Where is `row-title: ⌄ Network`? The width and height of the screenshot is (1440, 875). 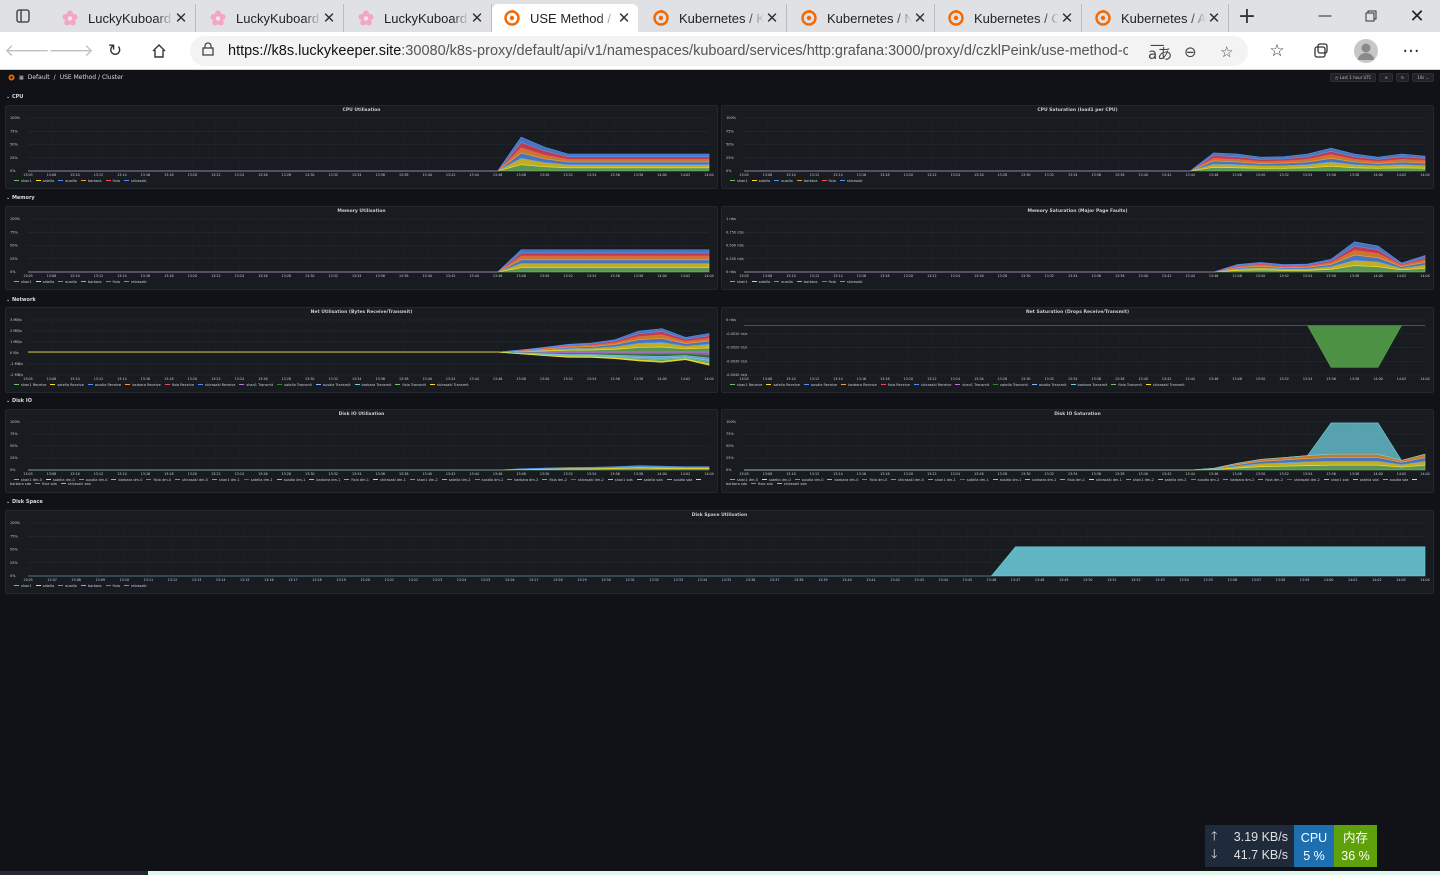
row-title: ⌄ Network is located at coordinates (21, 300).